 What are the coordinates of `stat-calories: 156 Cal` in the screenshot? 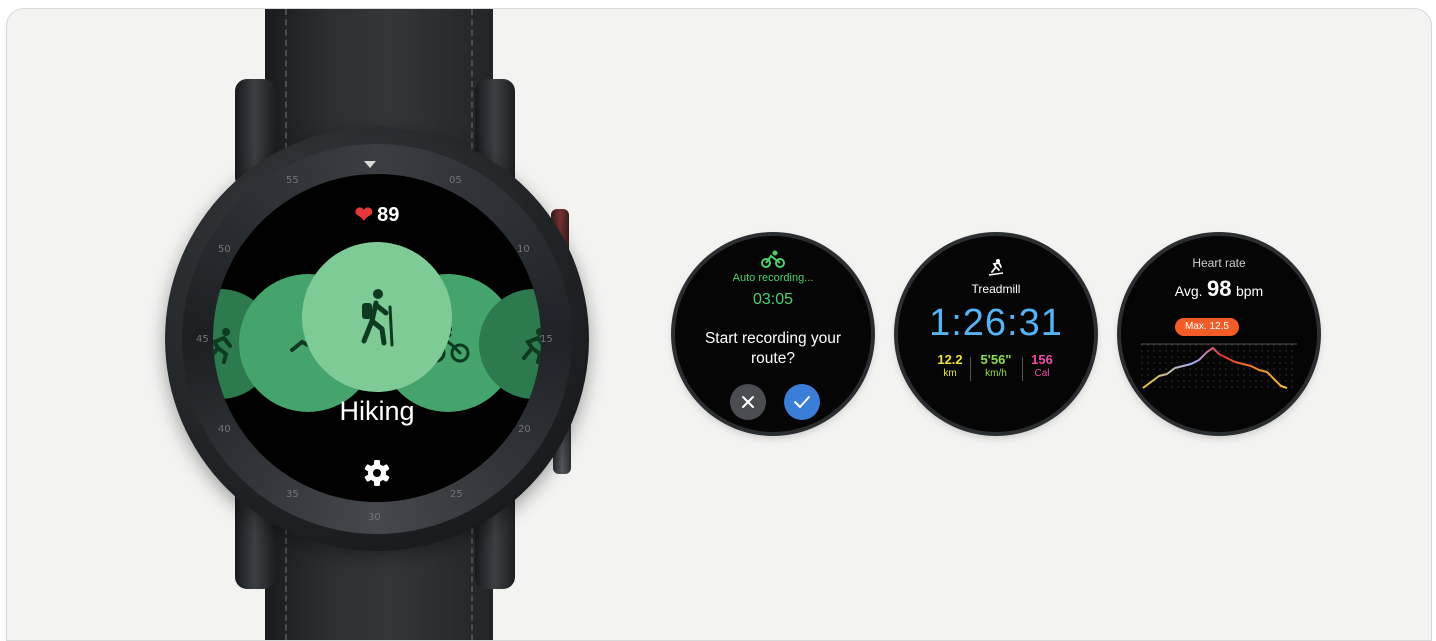 It's located at (1042, 367).